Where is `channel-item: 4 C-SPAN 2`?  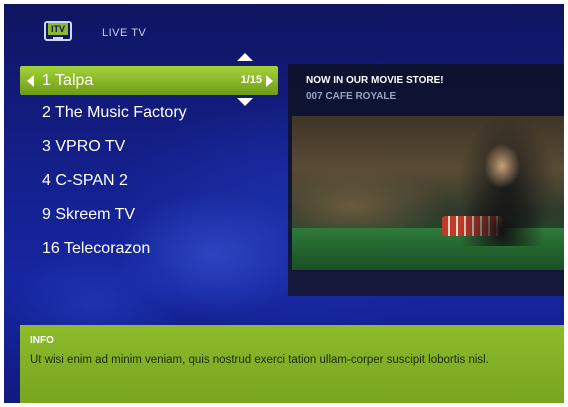 channel-item: 4 C-SPAN 2 is located at coordinates (149, 183).